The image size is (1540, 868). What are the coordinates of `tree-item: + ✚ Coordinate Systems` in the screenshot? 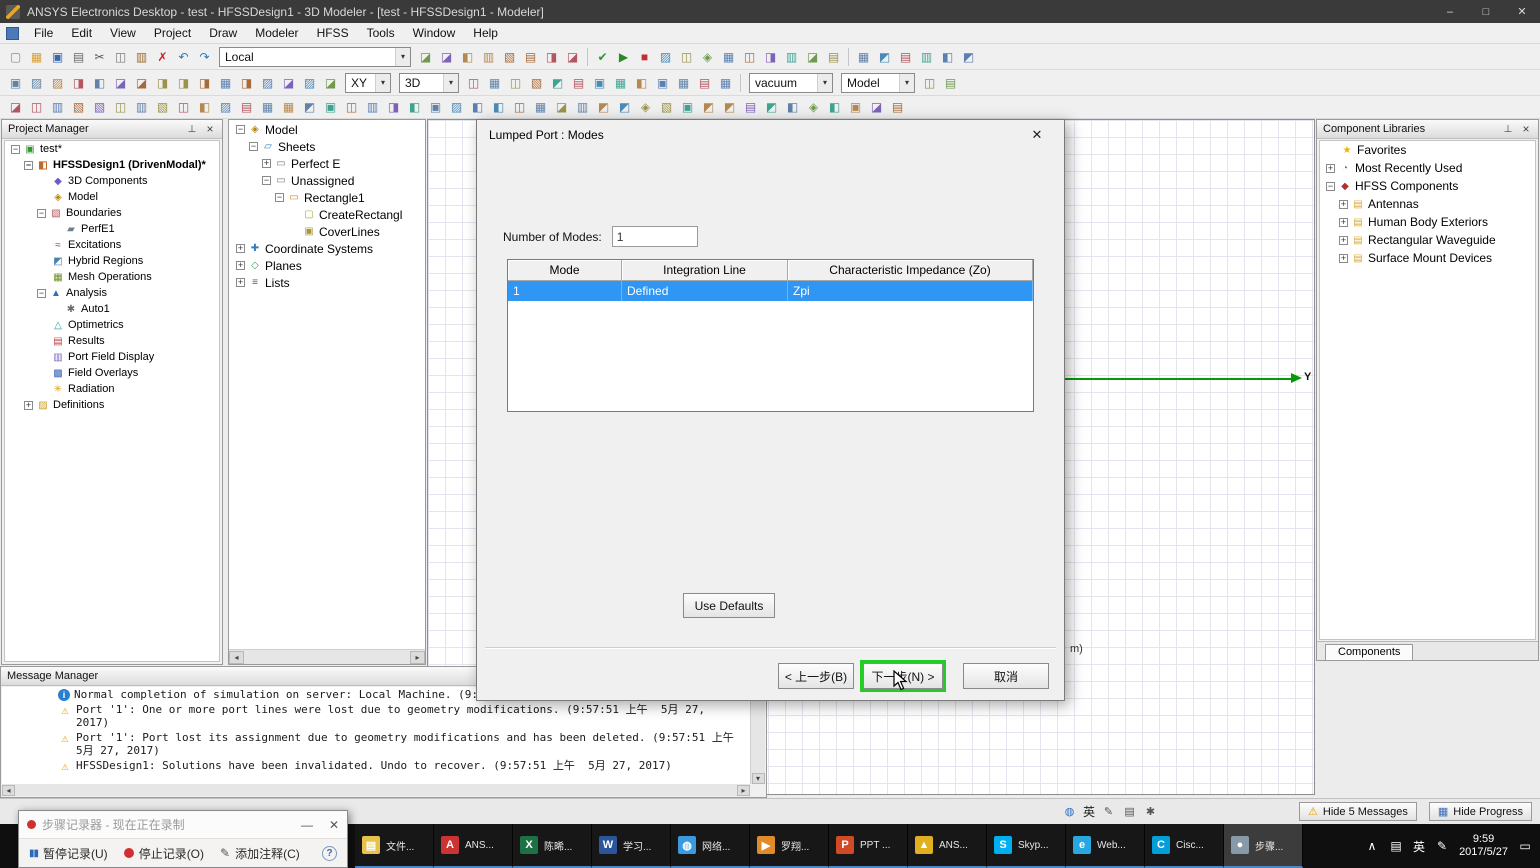 It's located at (327, 248).